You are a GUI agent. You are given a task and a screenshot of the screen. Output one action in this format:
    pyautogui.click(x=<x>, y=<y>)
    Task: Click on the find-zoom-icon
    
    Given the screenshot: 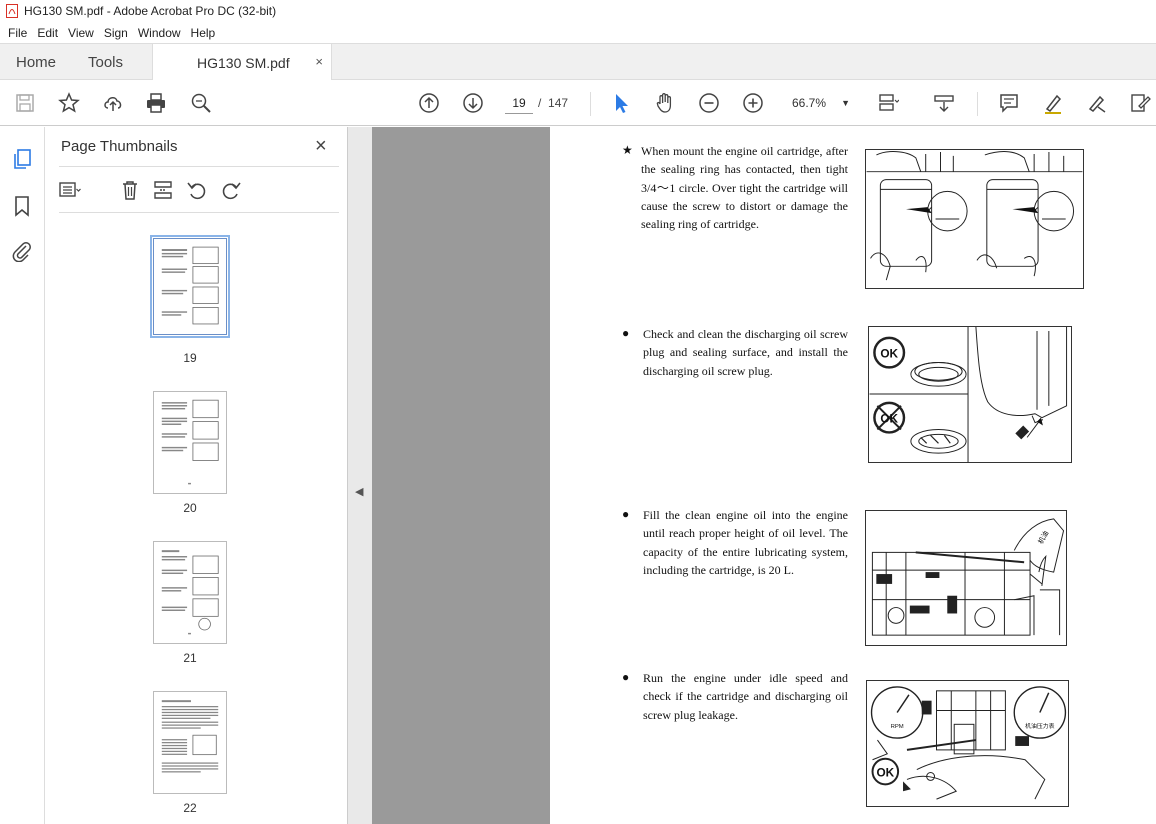 What is the action you would take?
    pyautogui.click(x=201, y=103)
    